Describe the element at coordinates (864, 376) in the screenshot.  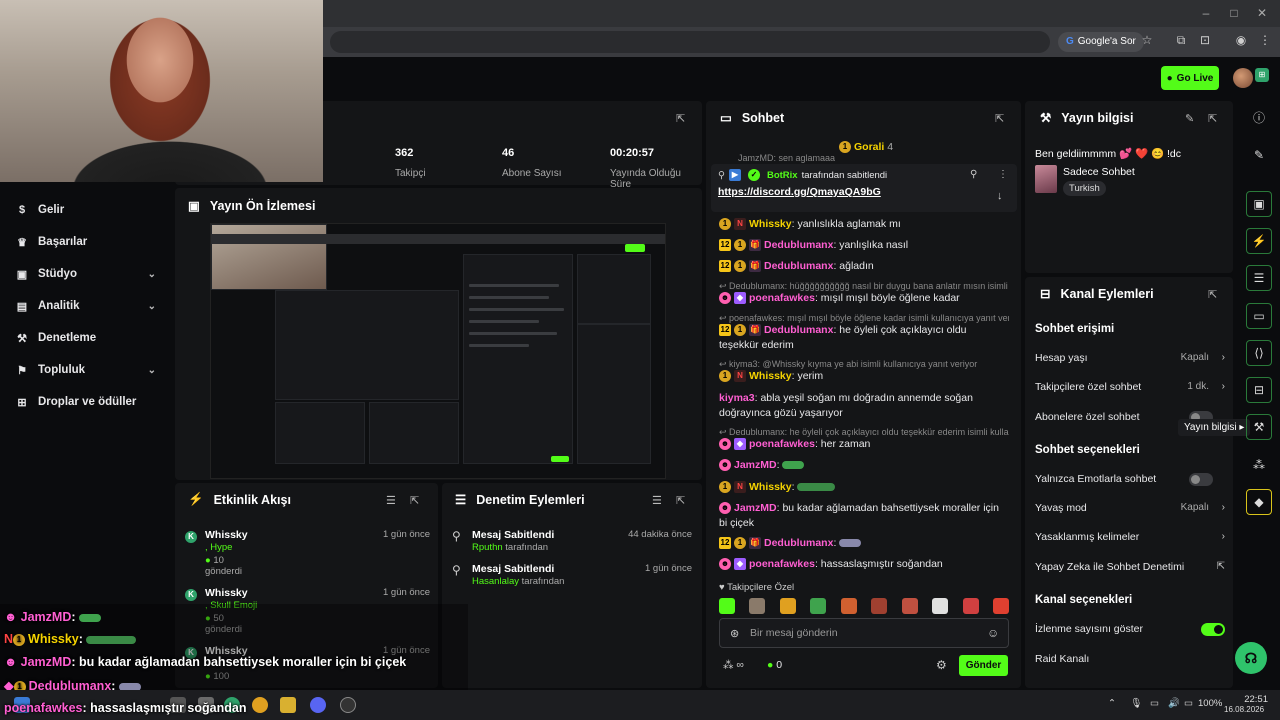
I see `chat-message: 1 N Whissky: yerim` at that location.